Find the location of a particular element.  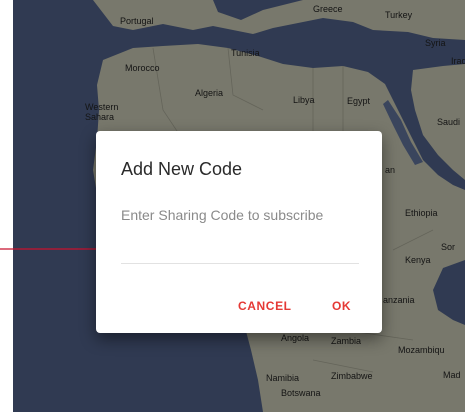

ok-button: OK is located at coordinates (341, 306).